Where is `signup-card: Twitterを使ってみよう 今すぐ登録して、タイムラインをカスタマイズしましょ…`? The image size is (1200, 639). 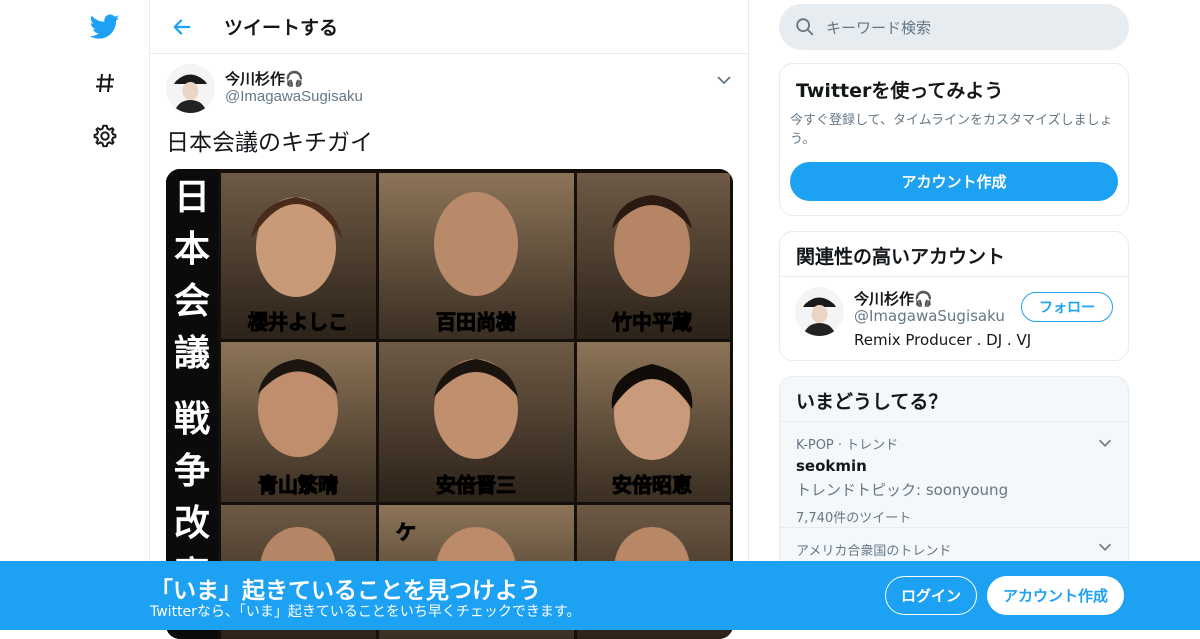 signup-card: Twitterを使ってみよう 今すぐ登録して、タイムラインをカスタマイズしましょ… is located at coordinates (954, 139).